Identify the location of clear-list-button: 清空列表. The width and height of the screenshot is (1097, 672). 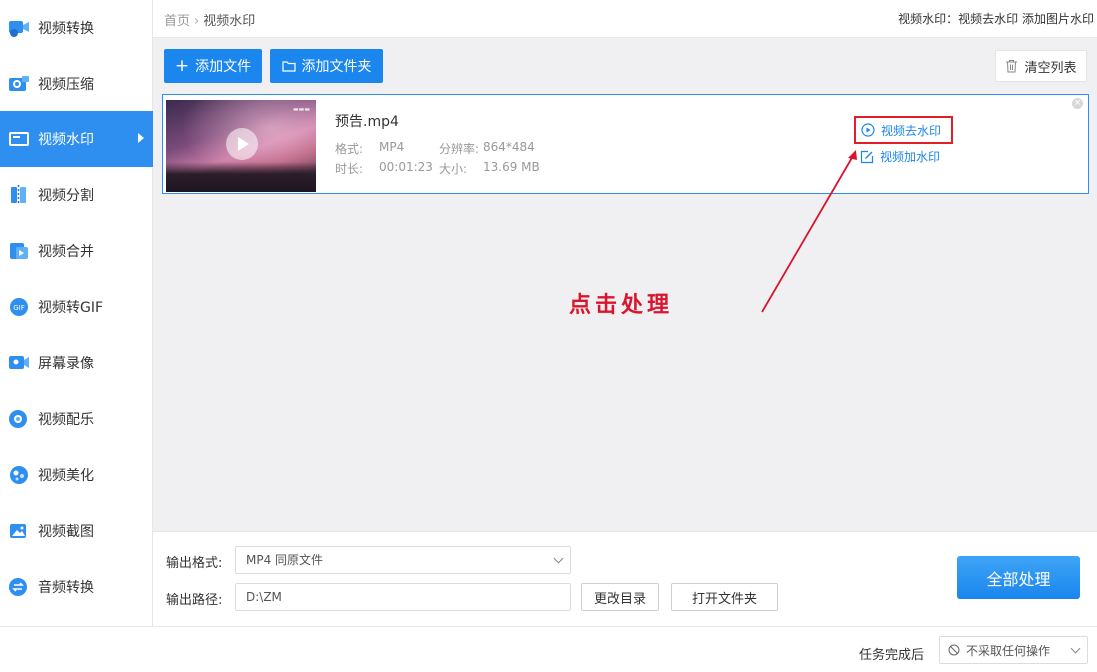
(1041, 66).